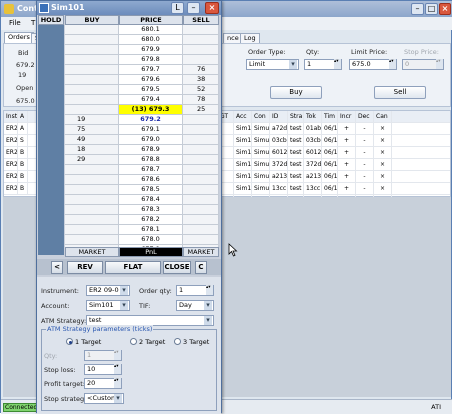 Image resolution: width=452 pixels, height=414 pixels. I want to click on link-button: L, so click(177, 8).